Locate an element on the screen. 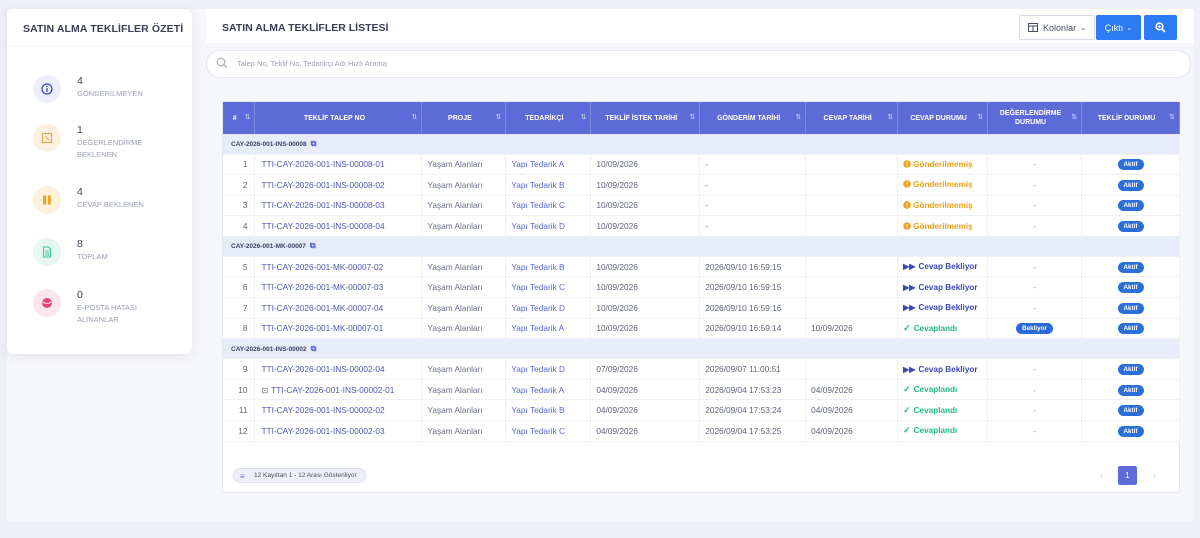 The image size is (1200, 538). request-no-link: TTI-CAY-2026-001-MK-00007-03 is located at coordinates (322, 287).